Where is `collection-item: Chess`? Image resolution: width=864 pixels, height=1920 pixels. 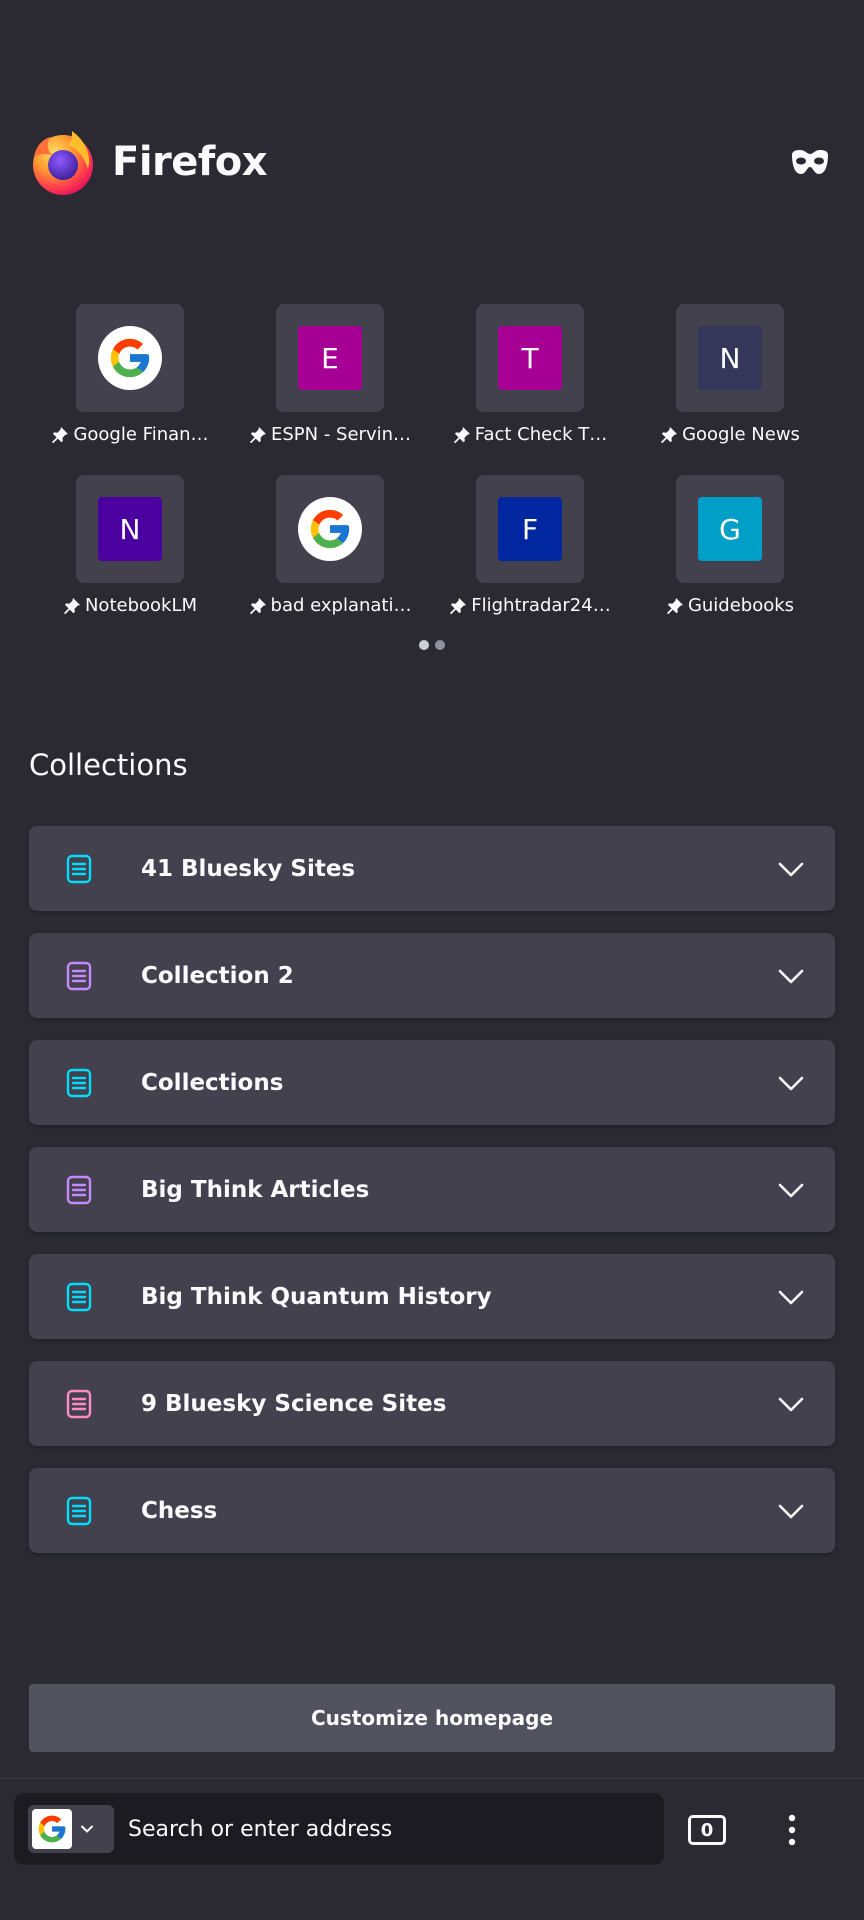
collection-item: Chess is located at coordinates (432, 1510).